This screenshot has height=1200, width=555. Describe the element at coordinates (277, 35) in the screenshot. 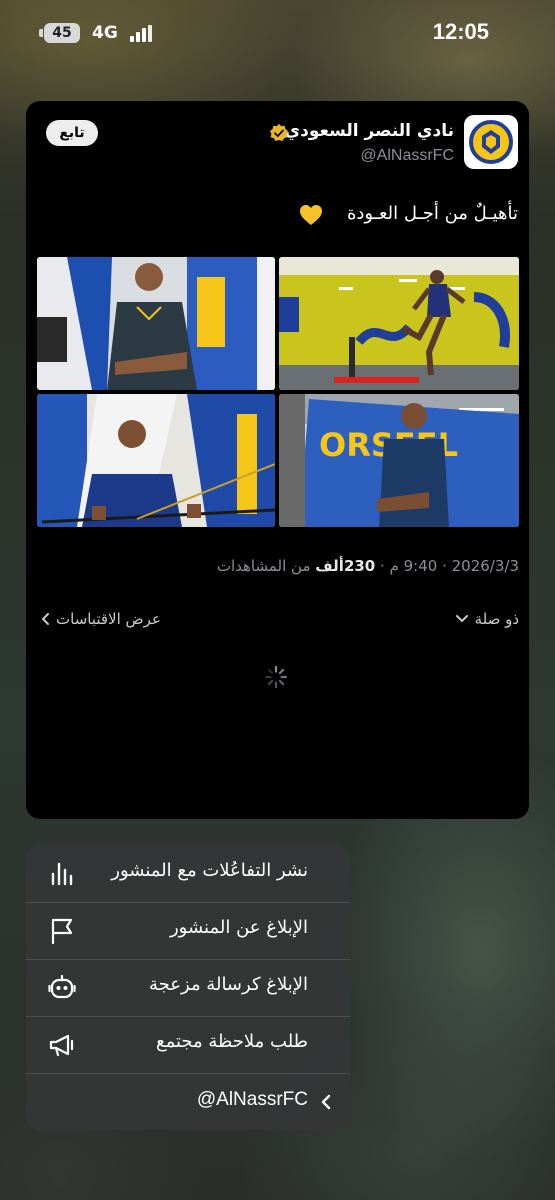

I see `status-bar: 45 4G 12:05` at that location.